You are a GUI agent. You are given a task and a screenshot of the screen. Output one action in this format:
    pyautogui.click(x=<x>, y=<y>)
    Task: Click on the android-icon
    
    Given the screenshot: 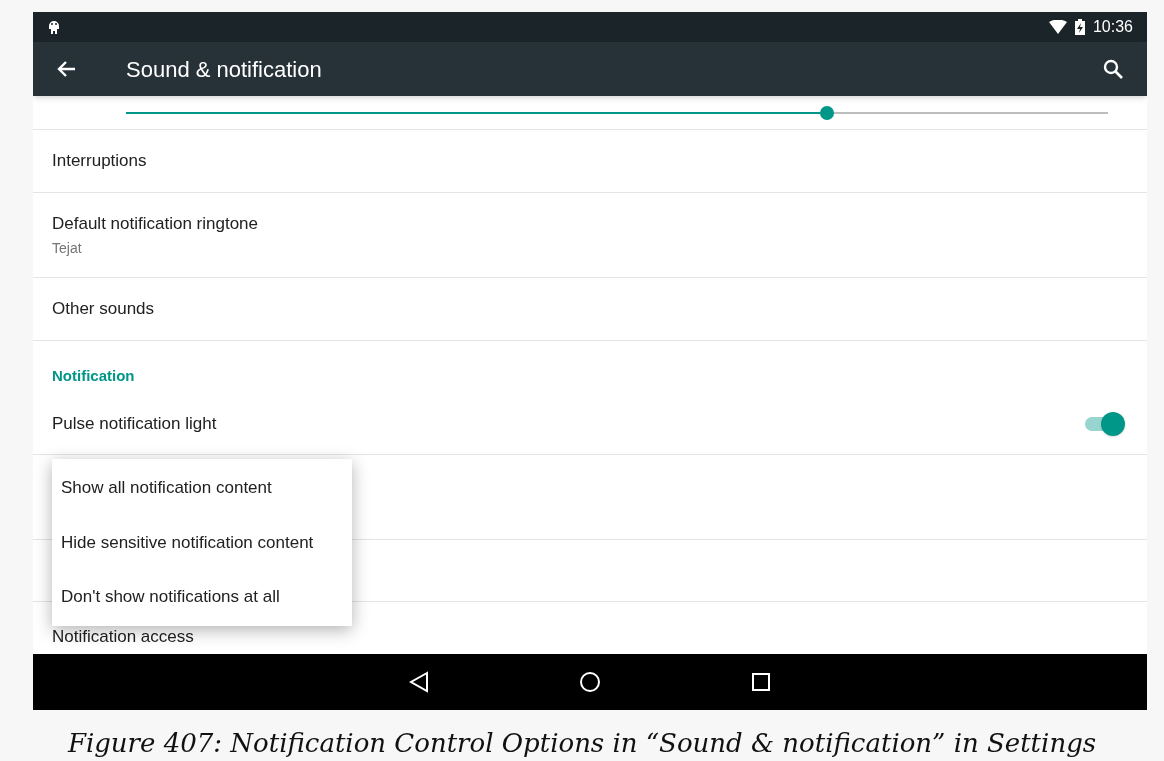 What is the action you would take?
    pyautogui.click(x=54, y=27)
    